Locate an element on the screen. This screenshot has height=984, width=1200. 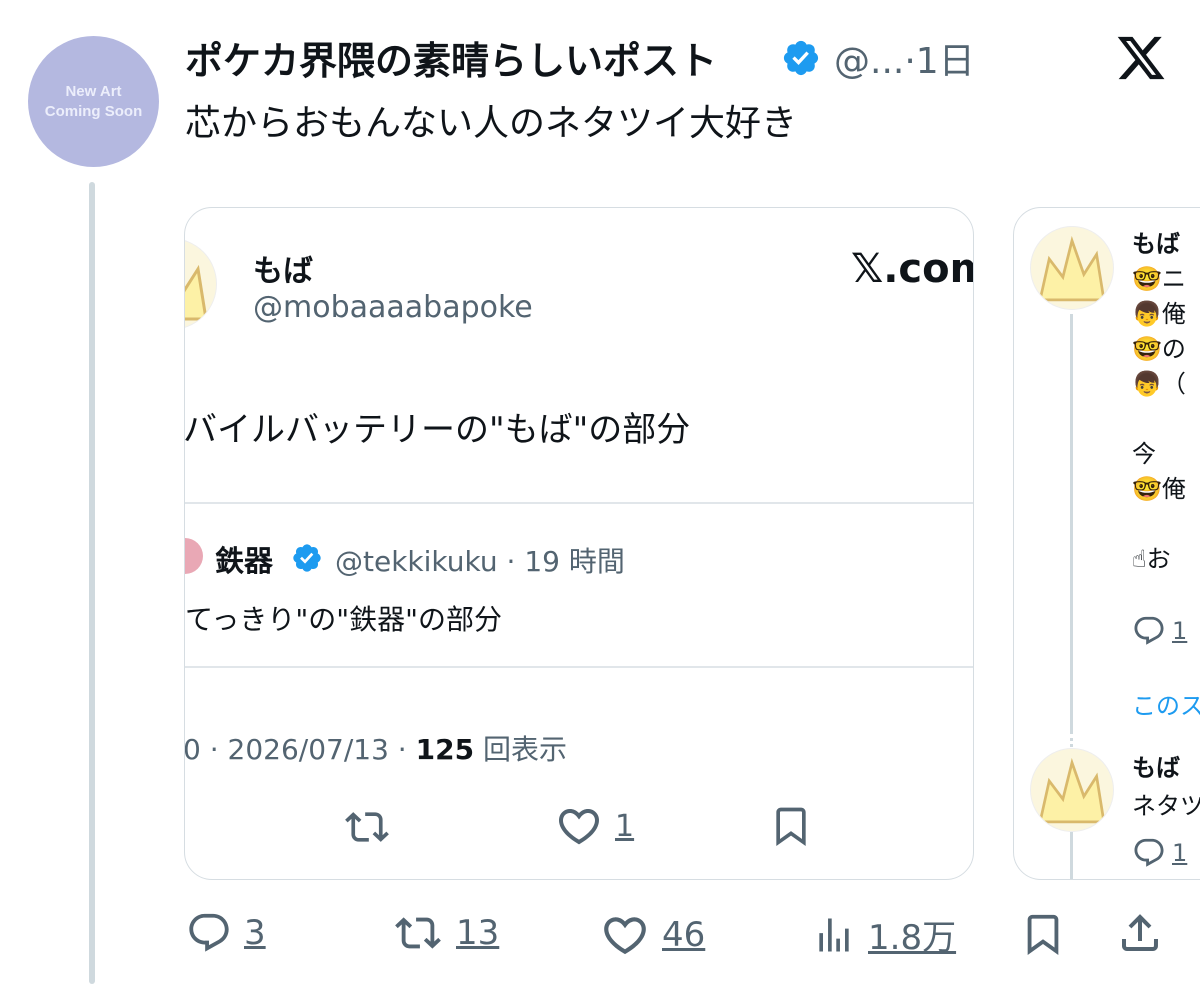
thread-line-7: 🤓俺 is located at coordinates (1159, 489).